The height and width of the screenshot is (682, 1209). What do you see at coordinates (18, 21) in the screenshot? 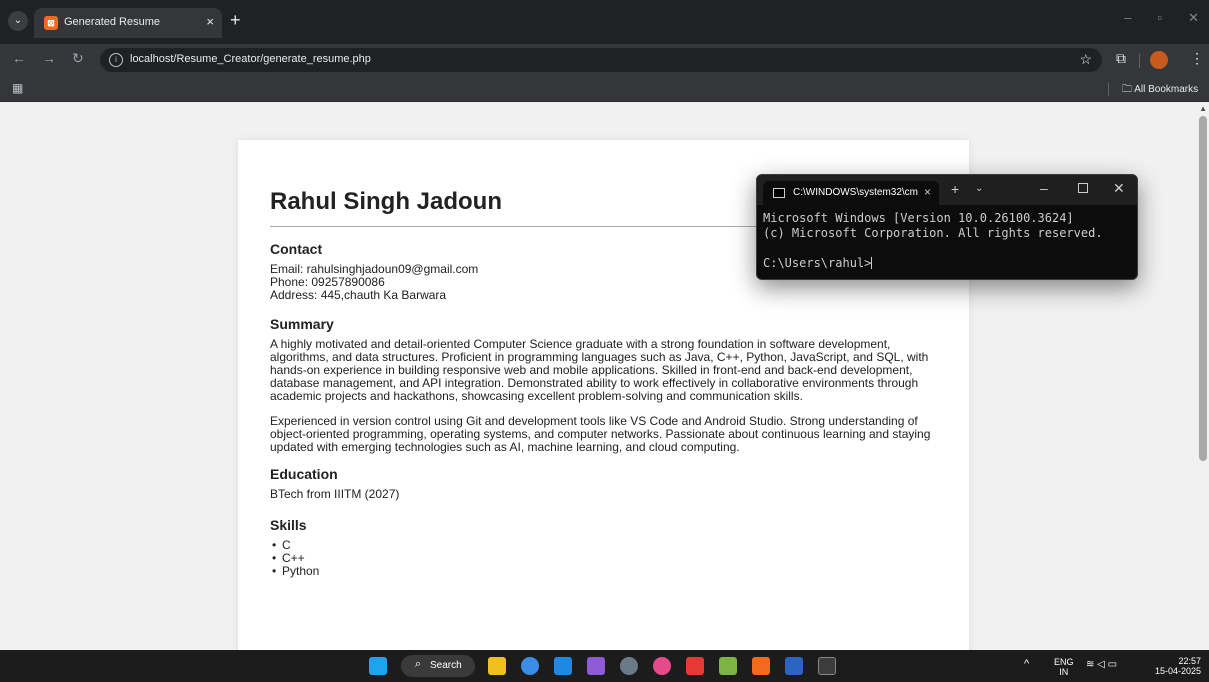
I see `tab-search-button: ⌄` at bounding box center [18, 21].